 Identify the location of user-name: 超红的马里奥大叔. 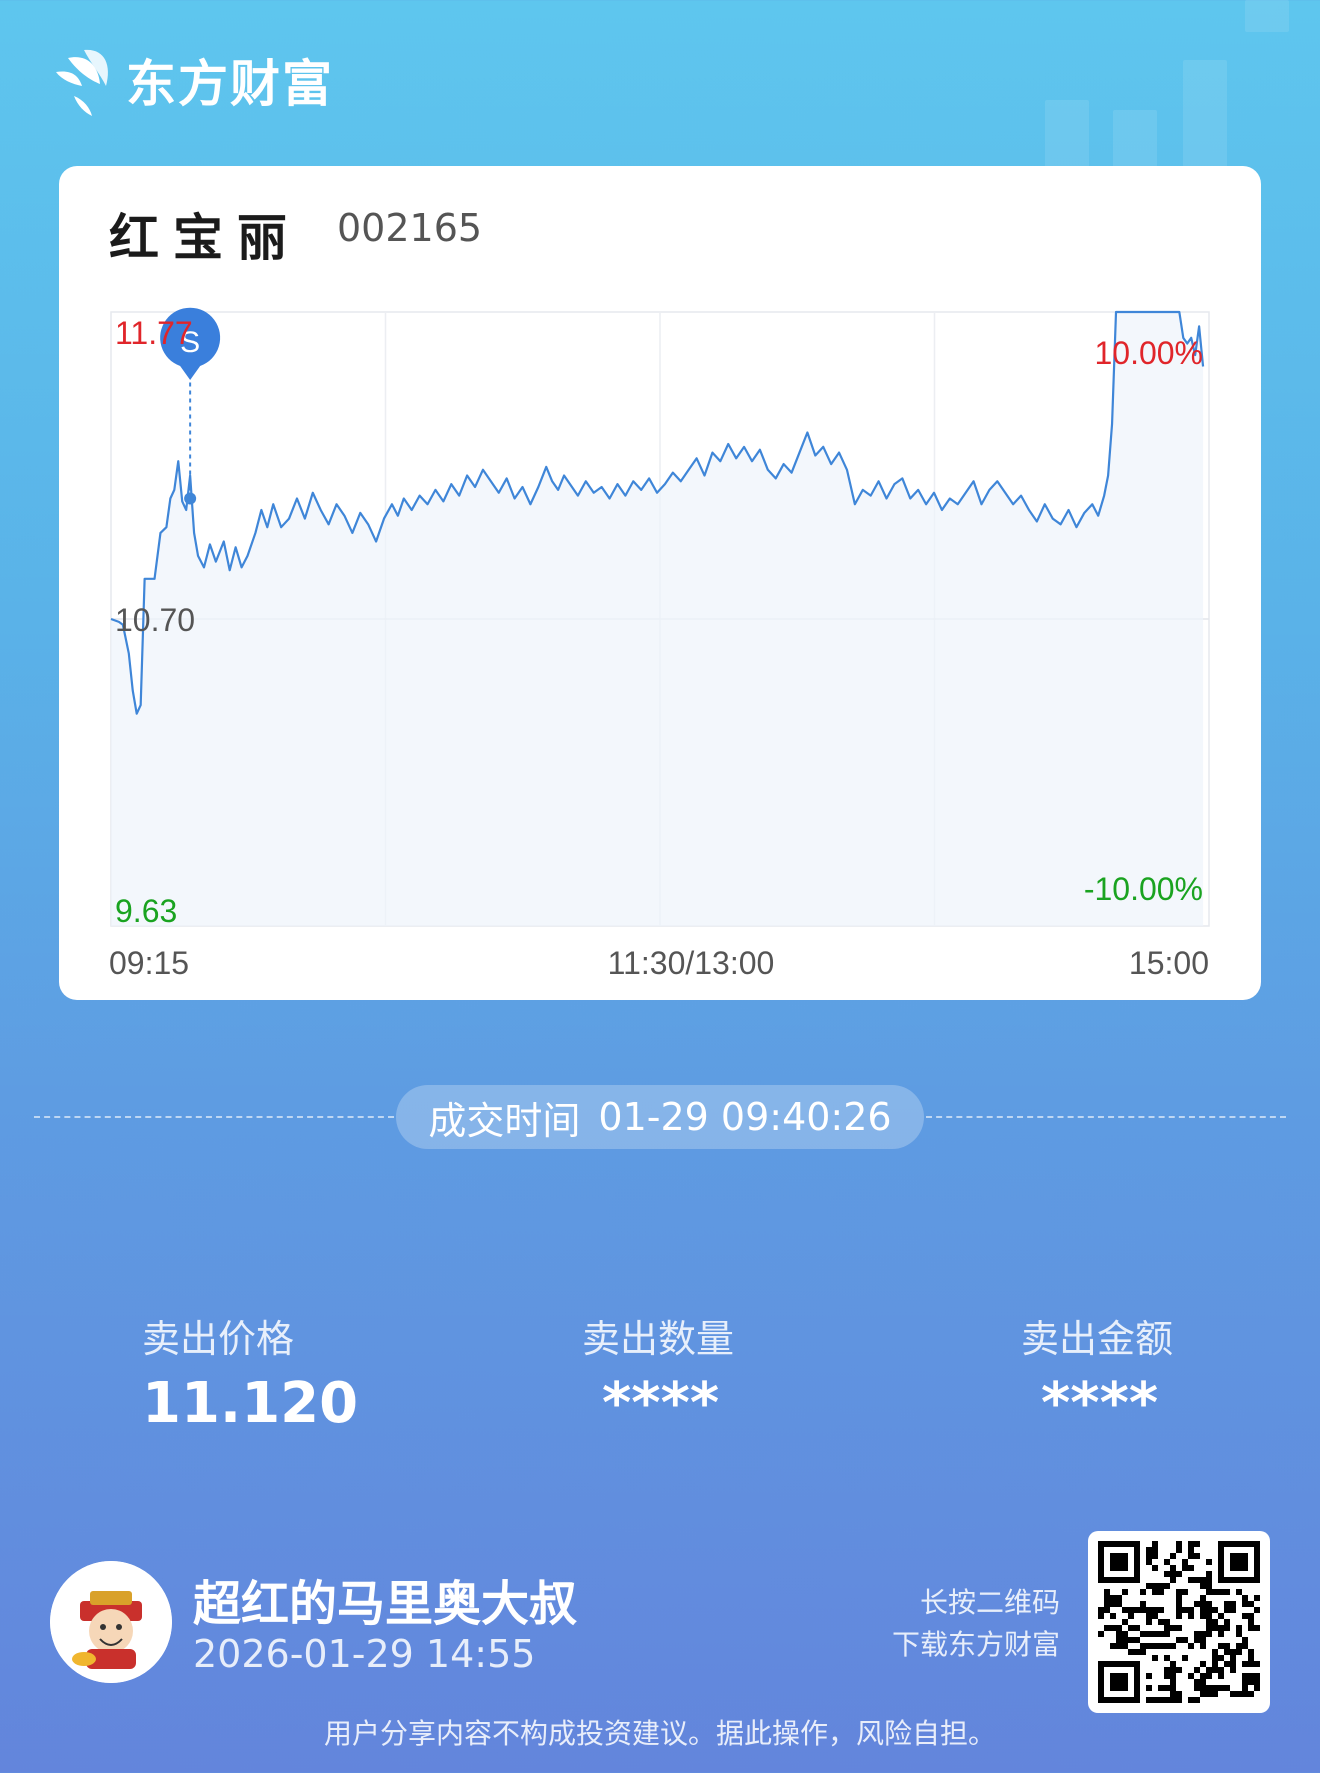
(385, 1604).